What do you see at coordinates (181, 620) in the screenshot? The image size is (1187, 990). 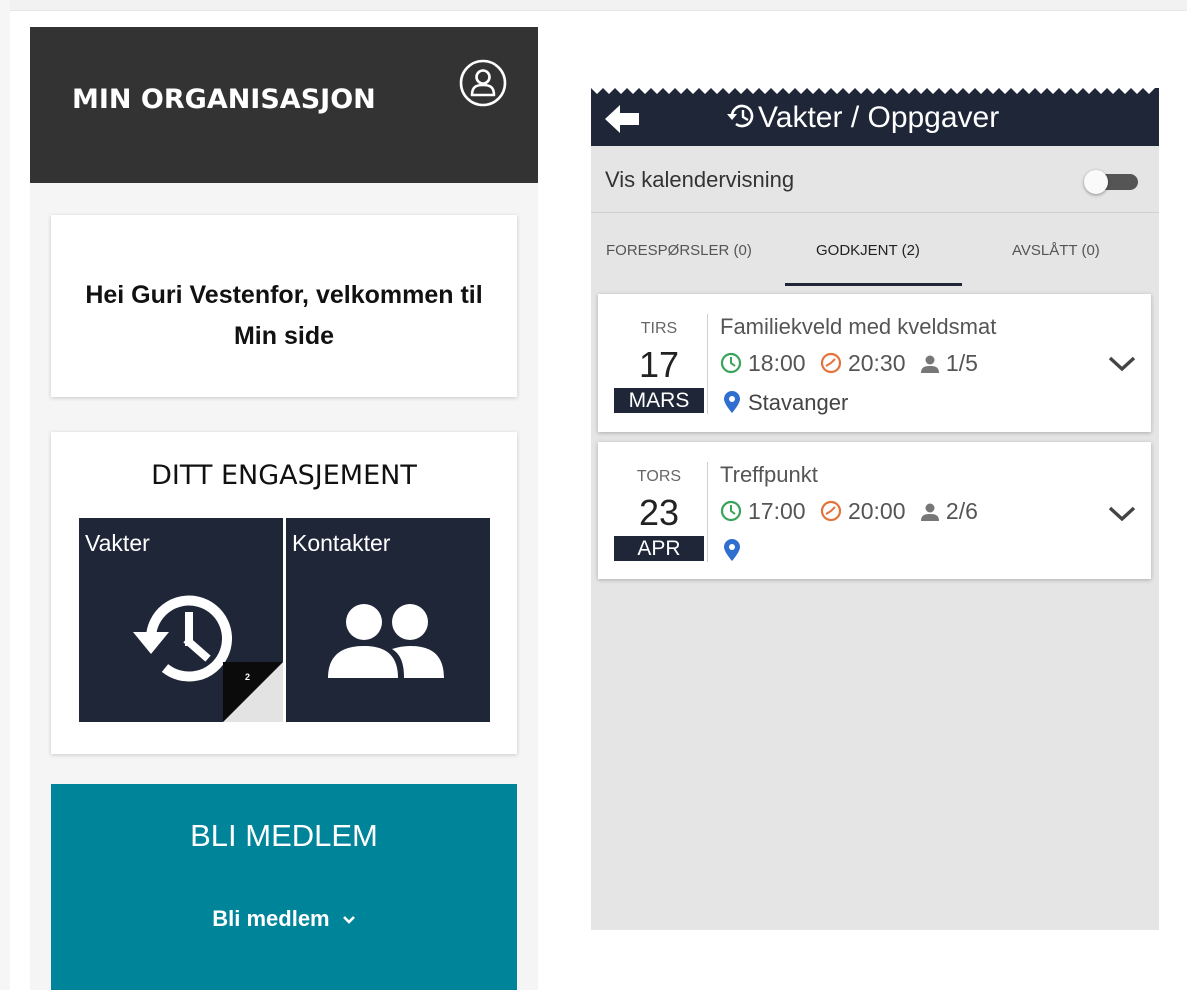 I see `vakter-tile: Vakter 2` at bounding box center [181, 620].